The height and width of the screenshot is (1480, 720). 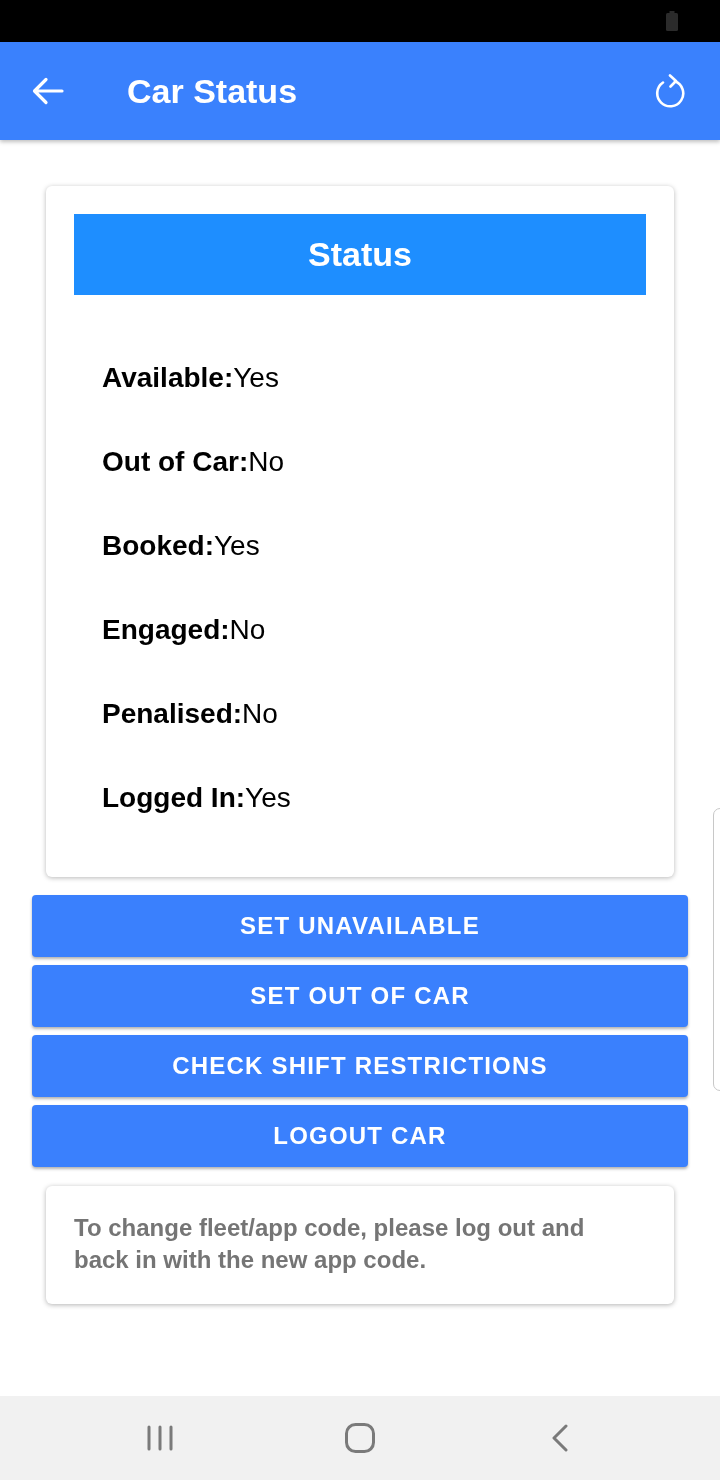 I want to click on action-button: SET OUT OF CAR, so click(x=360, y=996).